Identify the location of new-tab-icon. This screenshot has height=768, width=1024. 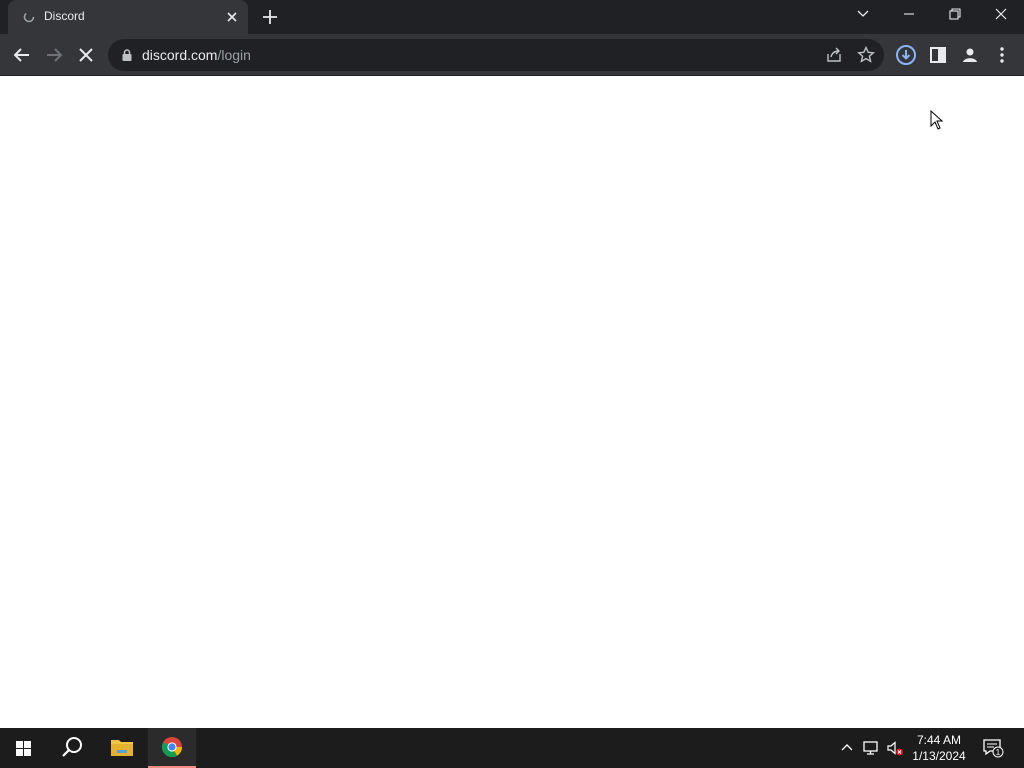
(270, 17).